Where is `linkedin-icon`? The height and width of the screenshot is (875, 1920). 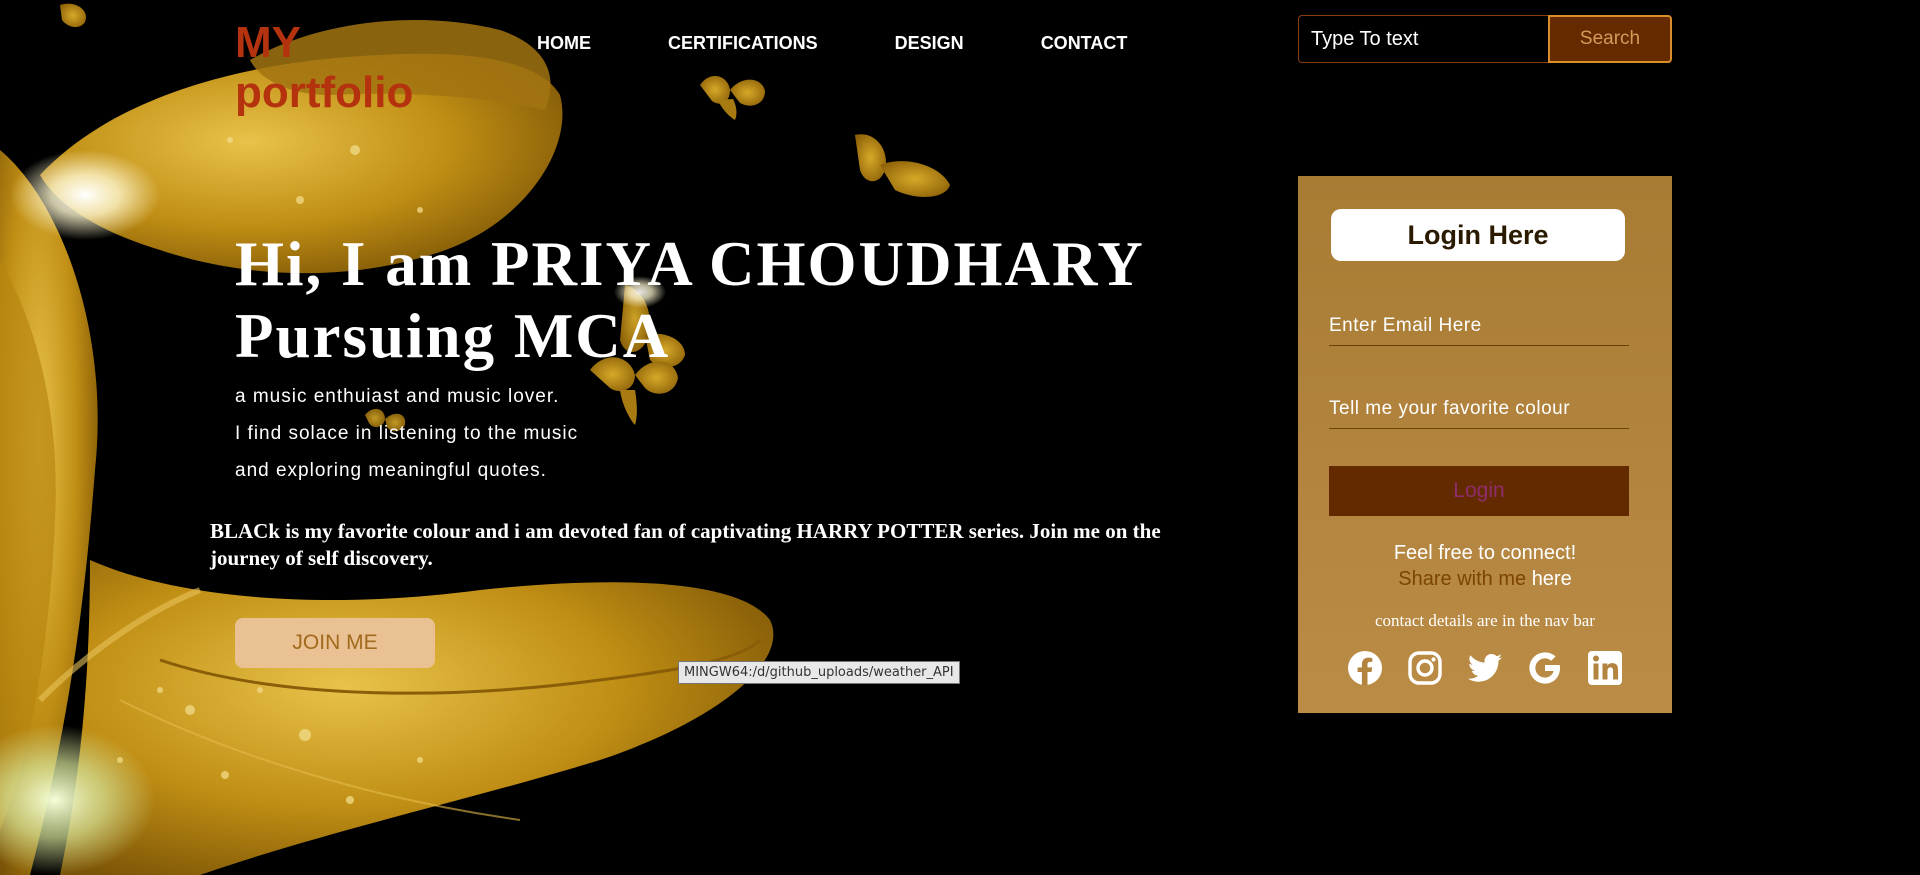
linkedin-icon is located at coordinates (1605, 668).